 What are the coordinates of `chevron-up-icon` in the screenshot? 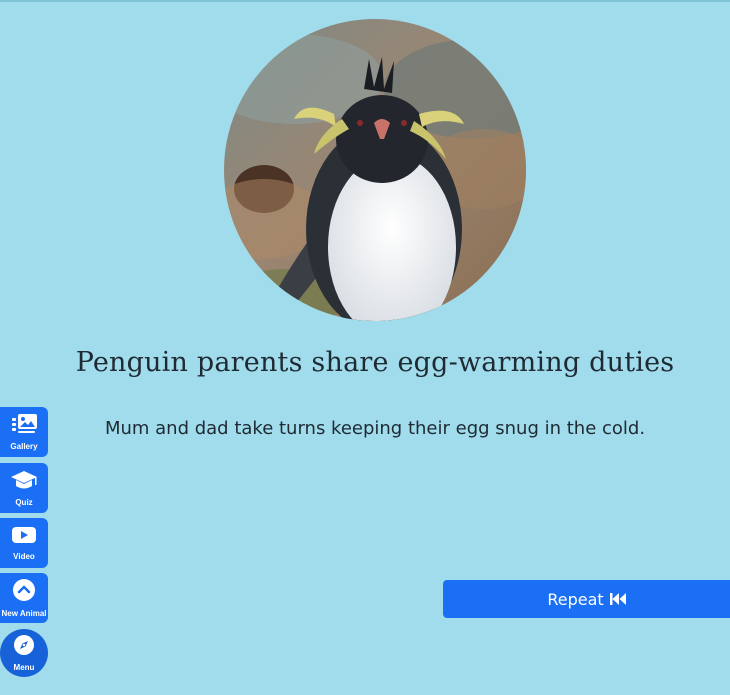 It's located at (24, 592).